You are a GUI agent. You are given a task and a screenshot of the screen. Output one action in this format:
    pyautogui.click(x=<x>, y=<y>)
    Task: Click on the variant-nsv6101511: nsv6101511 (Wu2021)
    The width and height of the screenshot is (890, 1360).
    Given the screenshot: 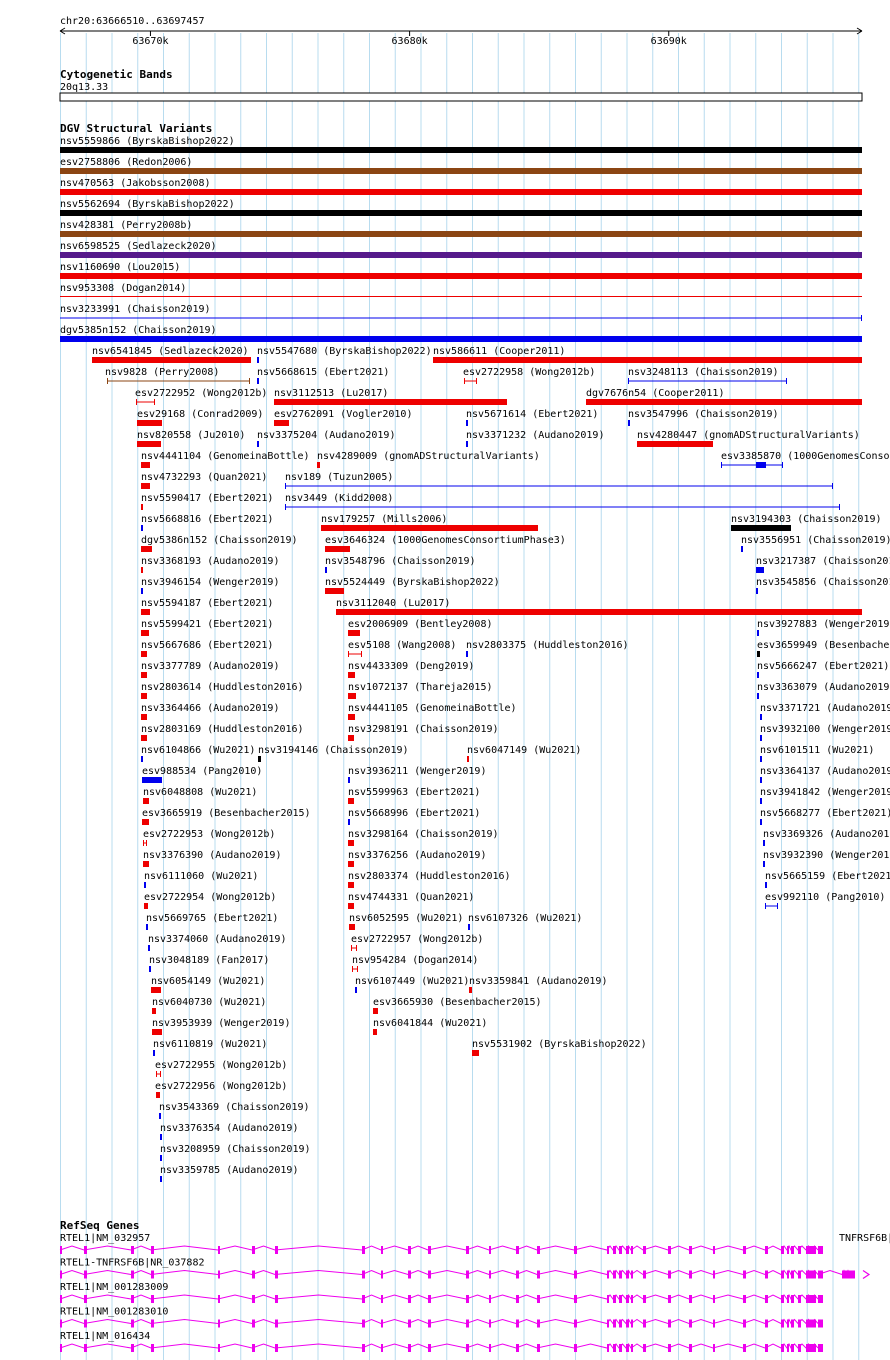 What is the action you would take?
    pyautogui.click(x=817, y=753)
    